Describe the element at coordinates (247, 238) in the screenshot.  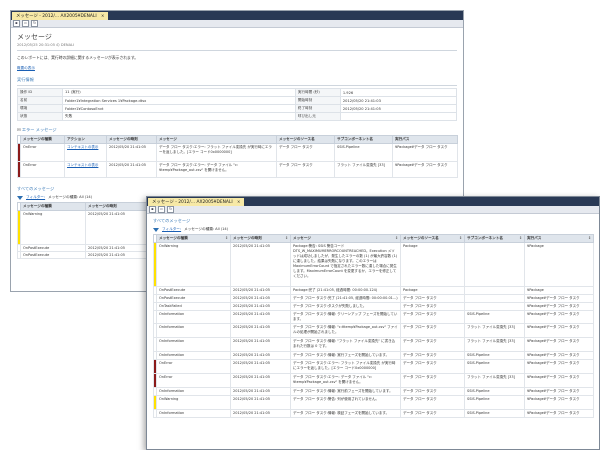
I see `column-label: メッセージの時刻` at that location.